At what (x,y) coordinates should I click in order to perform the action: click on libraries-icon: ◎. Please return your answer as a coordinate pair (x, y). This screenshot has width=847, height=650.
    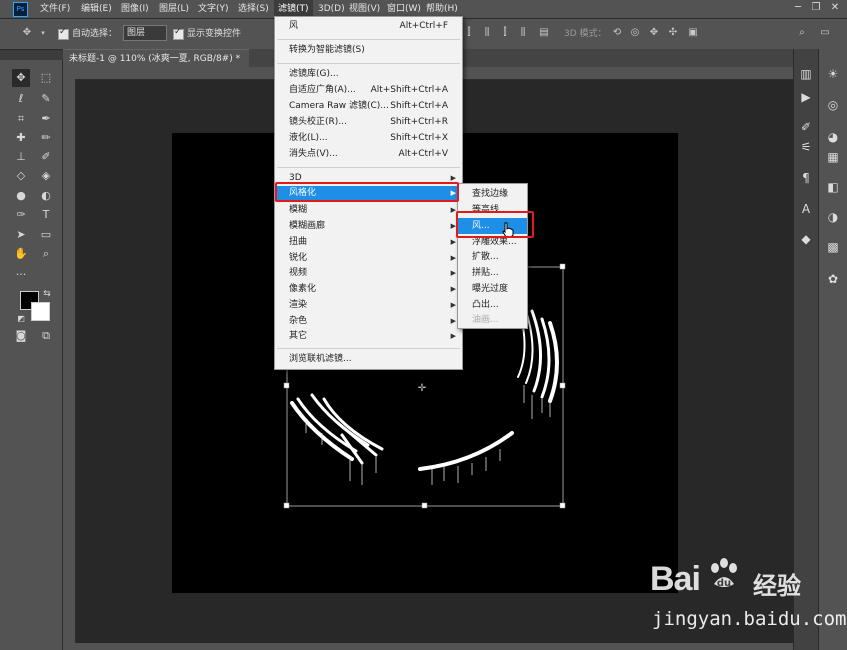
    Looking at the image, I should click on (833, 105).